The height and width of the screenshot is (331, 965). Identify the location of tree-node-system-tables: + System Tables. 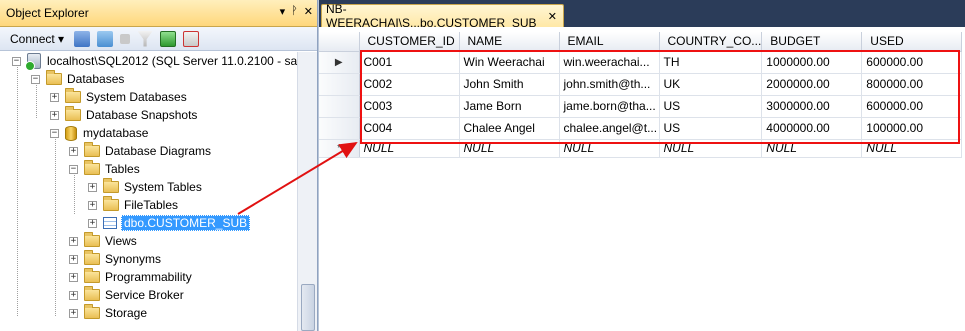
(145, 187).